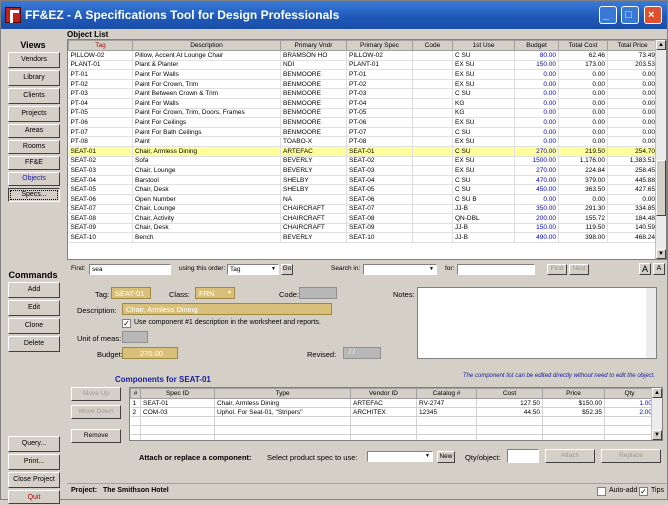 This screenshot has height=505, width=668. What do you see at coordinates (630, 15) in the screenshot?
I see `maximize-button: □` at bounding box center [630, 15].